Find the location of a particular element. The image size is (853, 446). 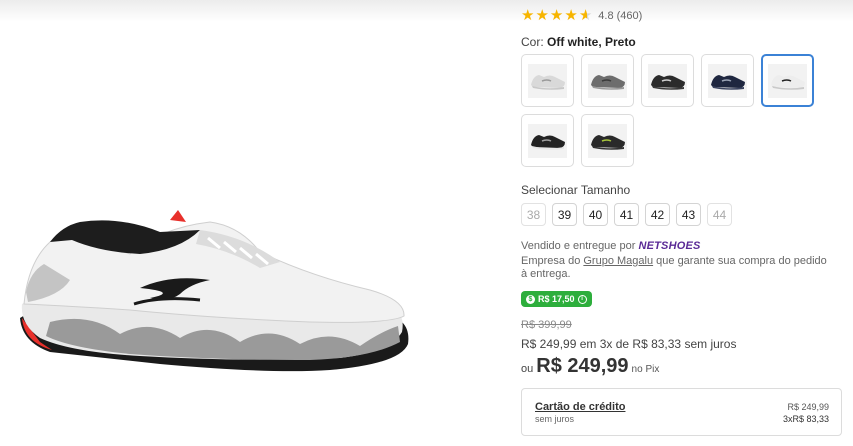

size-option: 43 is located at coordinates (688, 214).